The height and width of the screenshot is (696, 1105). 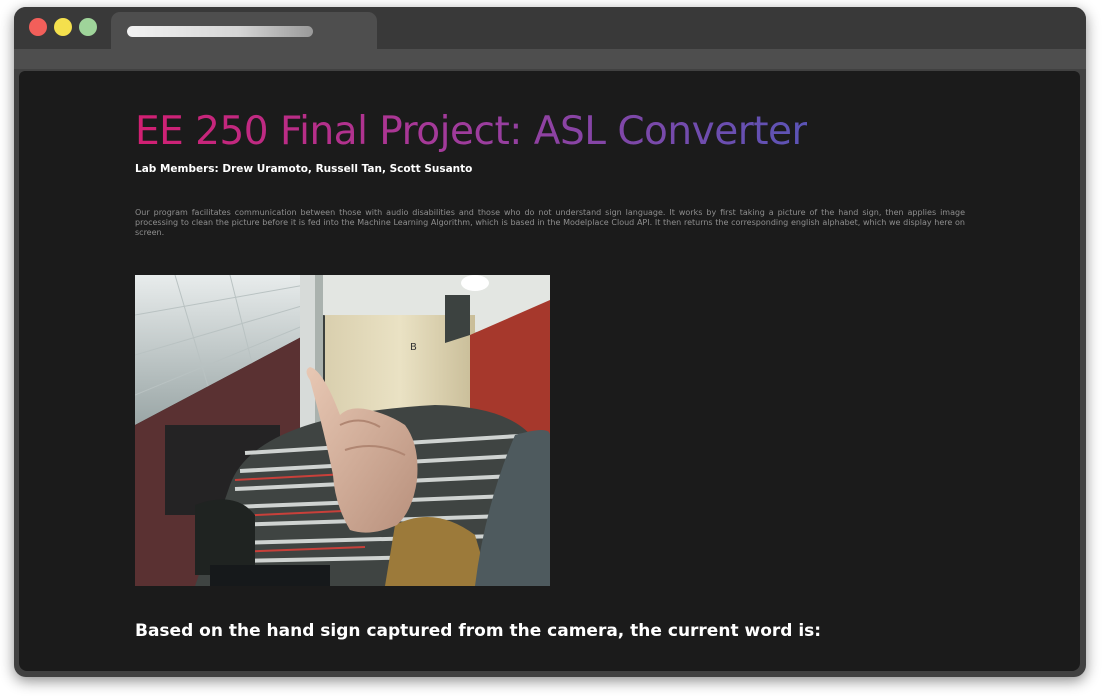 I want to click on browser-toolbar, so click(x=550, y=59).